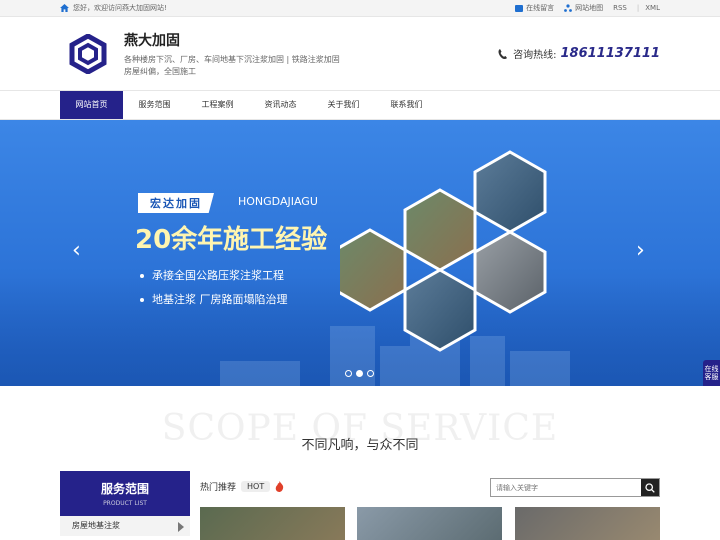 This screenshot has width=720, height=540. I want to click on welcome-area: 您好，欢迎访问燕大加固网站!, so click(113, 8).